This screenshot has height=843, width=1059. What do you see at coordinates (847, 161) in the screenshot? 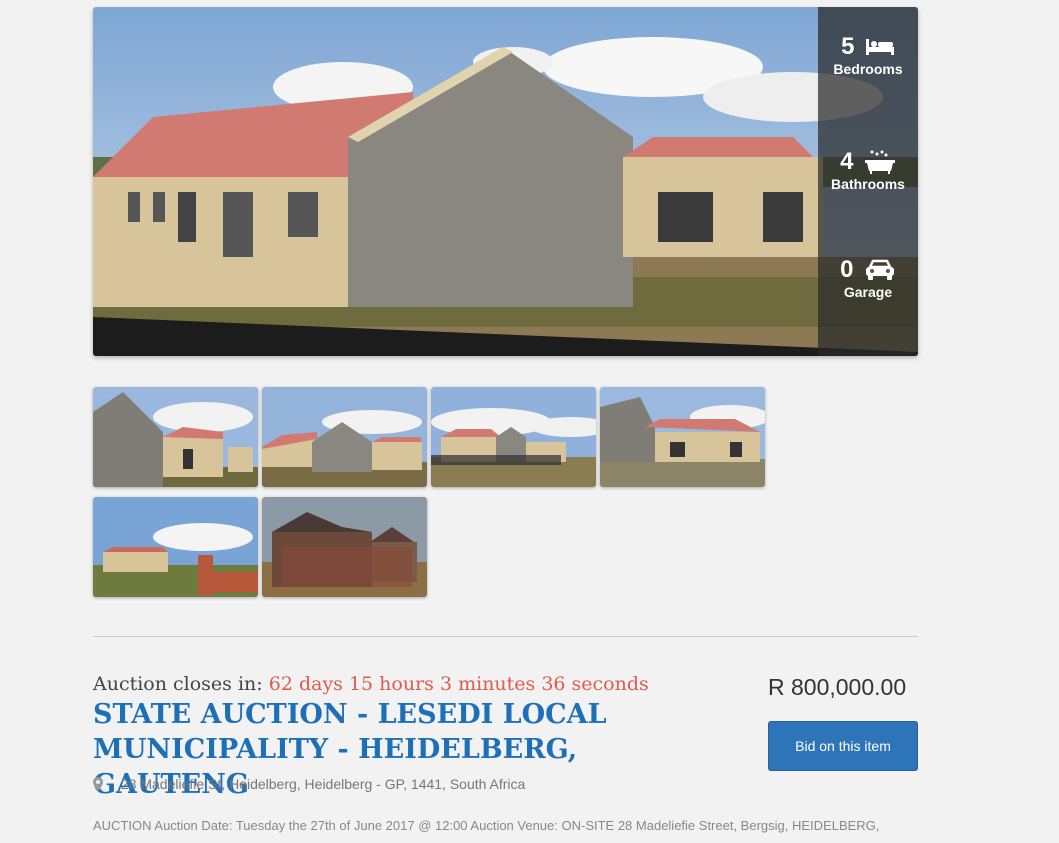
I see `bathrooms-count: 4` at bounding box center [847, 161].